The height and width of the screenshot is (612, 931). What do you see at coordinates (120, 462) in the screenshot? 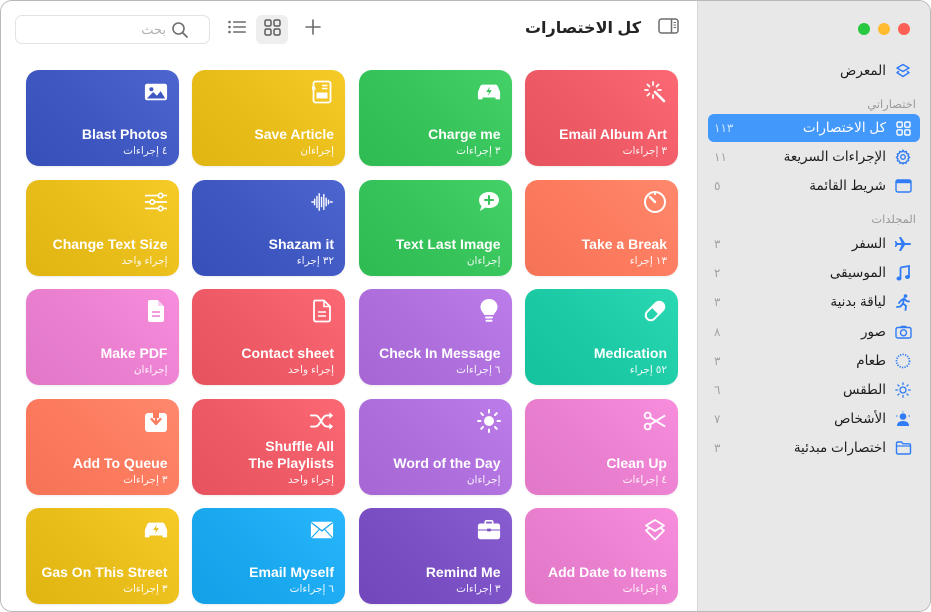
I see `shortcut-title: Add To Queue` at bounding box center [120, 462].